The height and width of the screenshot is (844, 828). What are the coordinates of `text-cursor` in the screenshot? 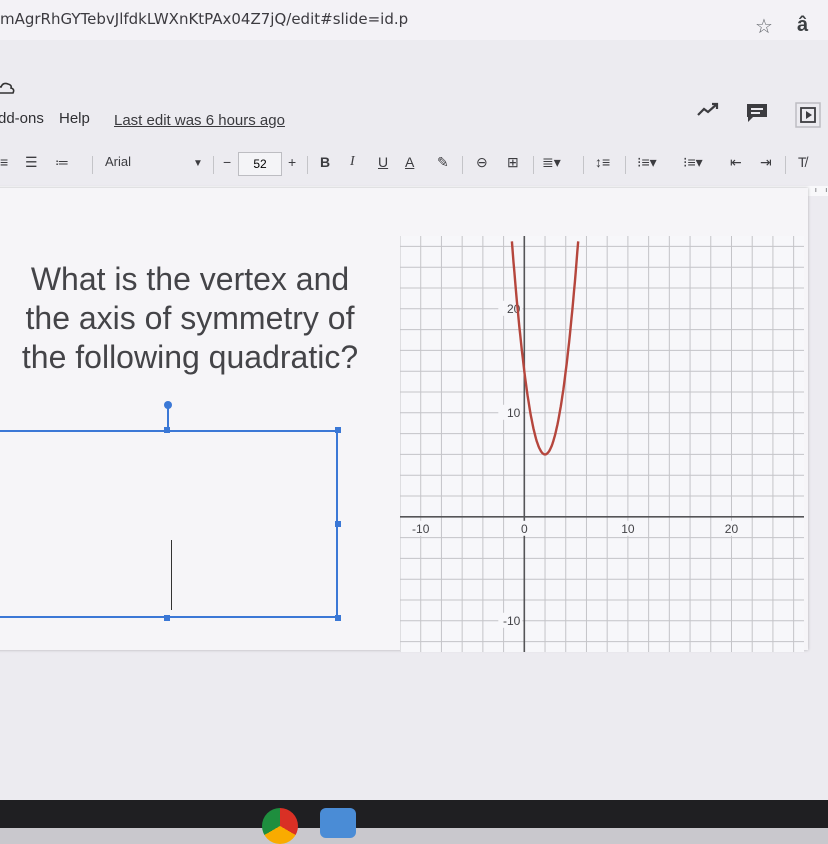 It's located at (171, 575).